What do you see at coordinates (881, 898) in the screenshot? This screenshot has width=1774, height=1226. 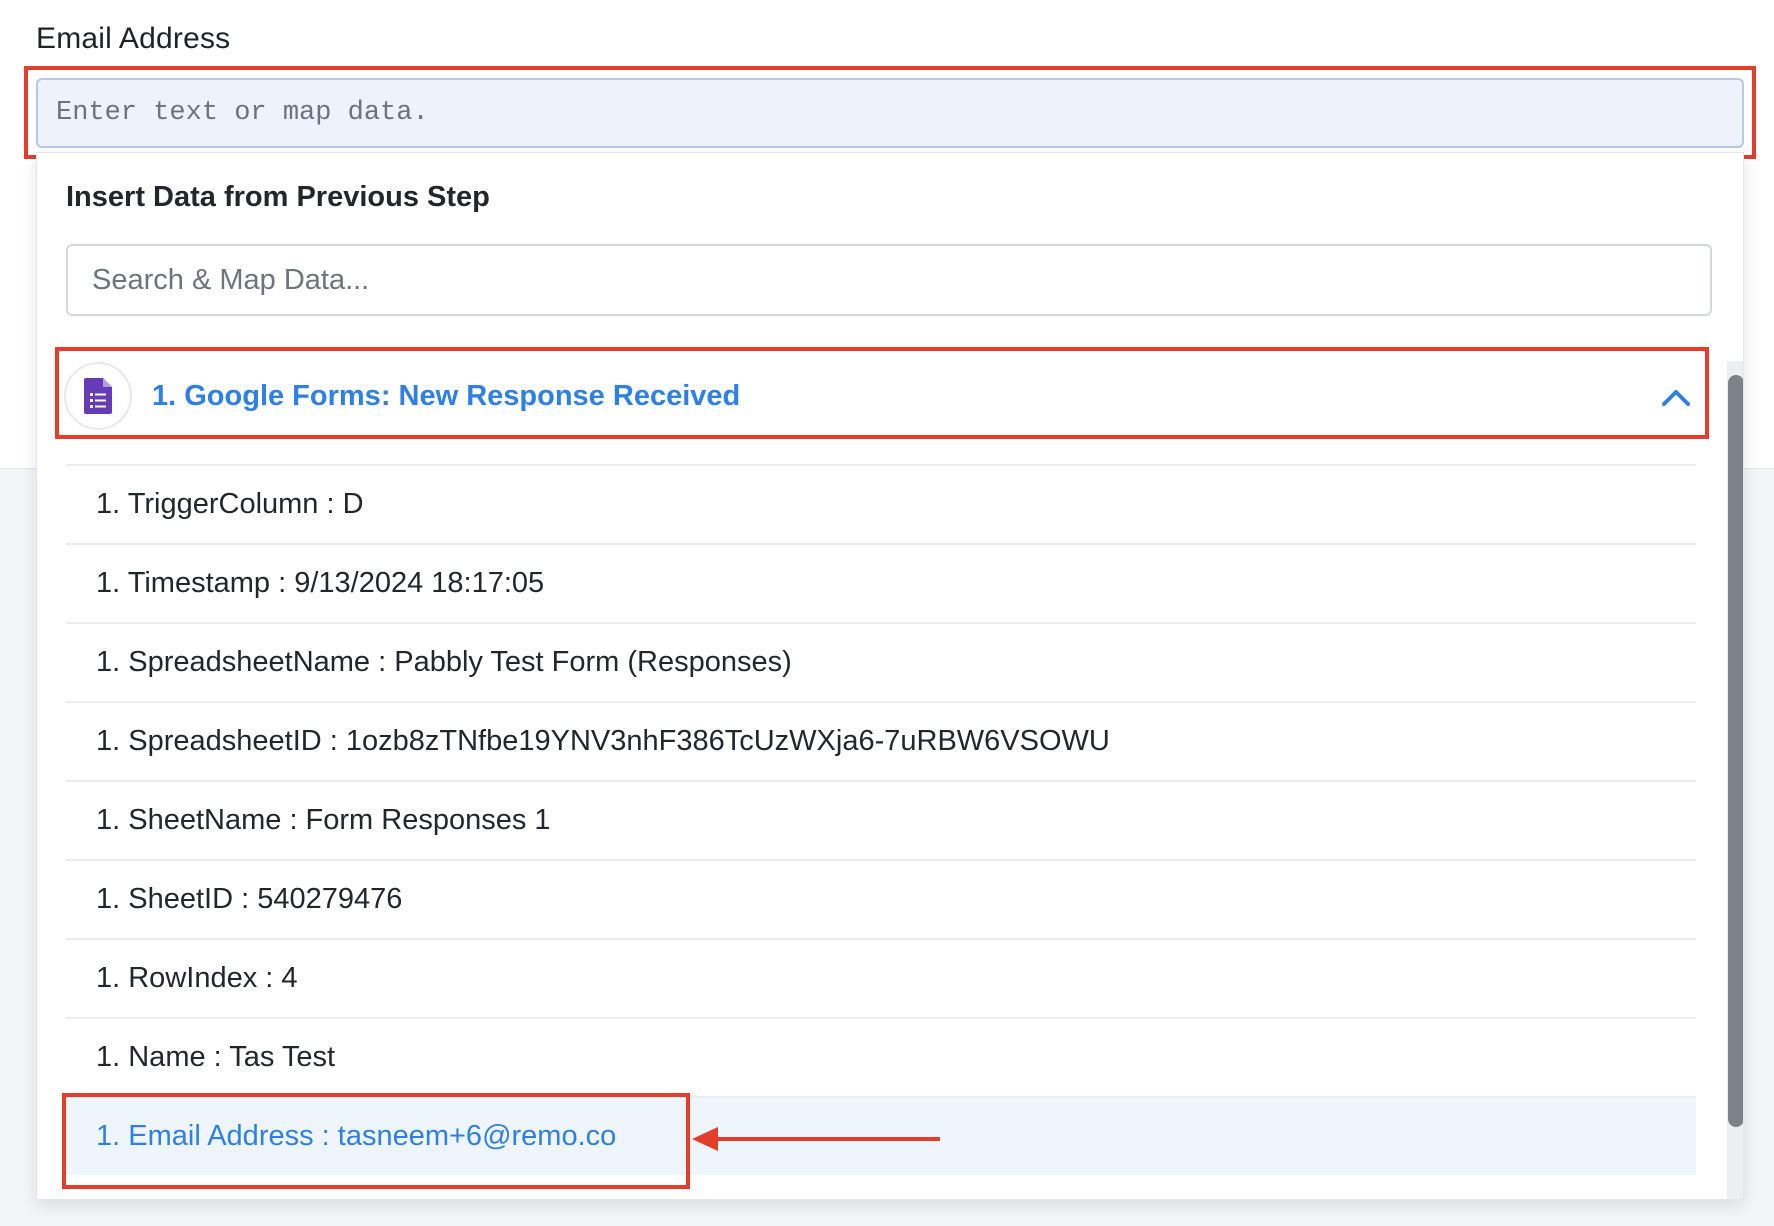 I see `list-item-sheet-id: 1. SheetID : 540279476` at bounding box center [881, 898].